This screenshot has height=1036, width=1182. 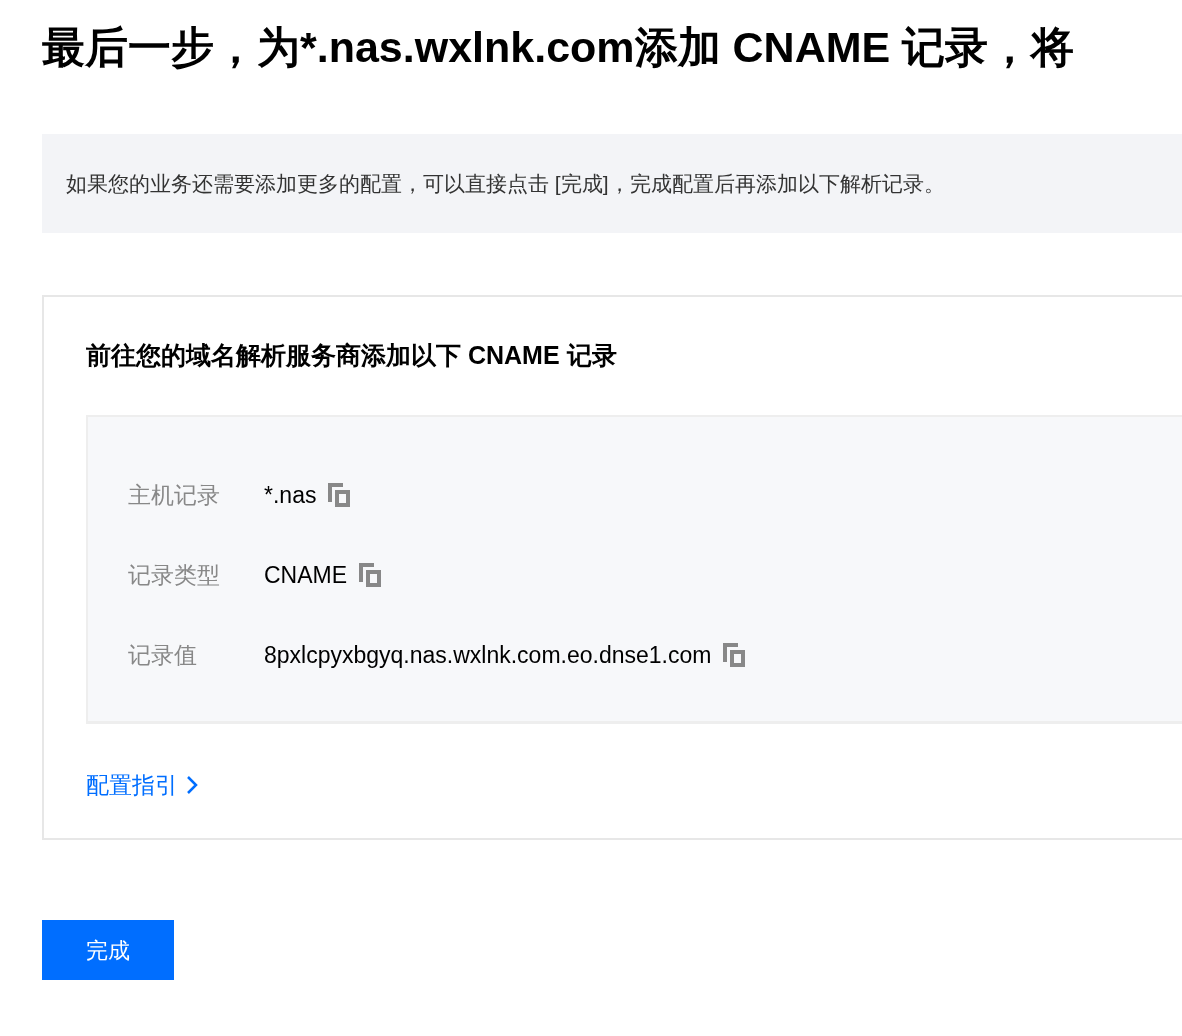 I want to click on chevron-right-icon, so click(x=192, y=785).